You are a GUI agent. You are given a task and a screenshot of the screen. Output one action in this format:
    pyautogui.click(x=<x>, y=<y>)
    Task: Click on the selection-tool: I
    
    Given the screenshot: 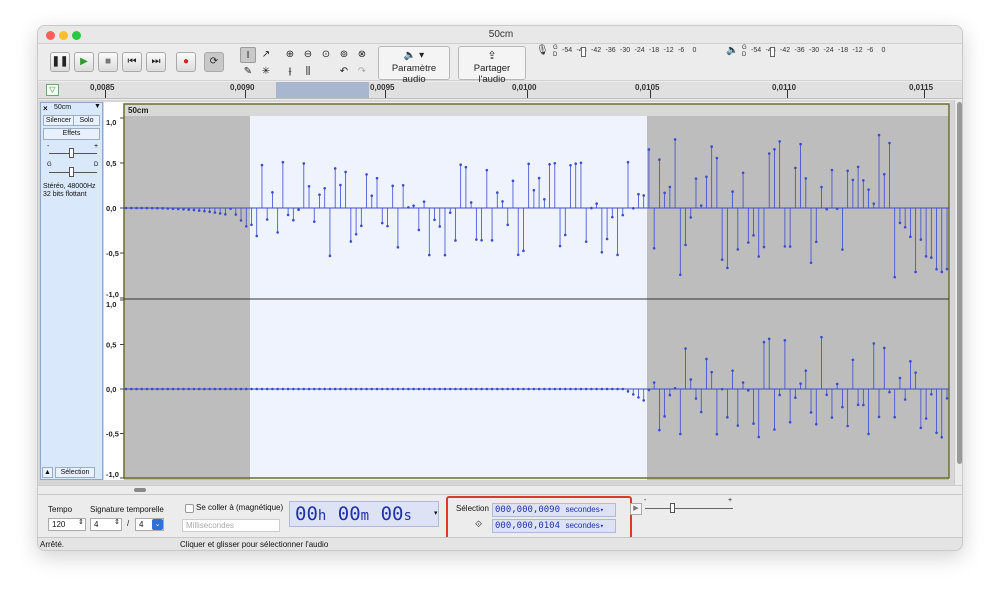 What is the action you would take?
    pyautogui.click(x=248, y=55)
    